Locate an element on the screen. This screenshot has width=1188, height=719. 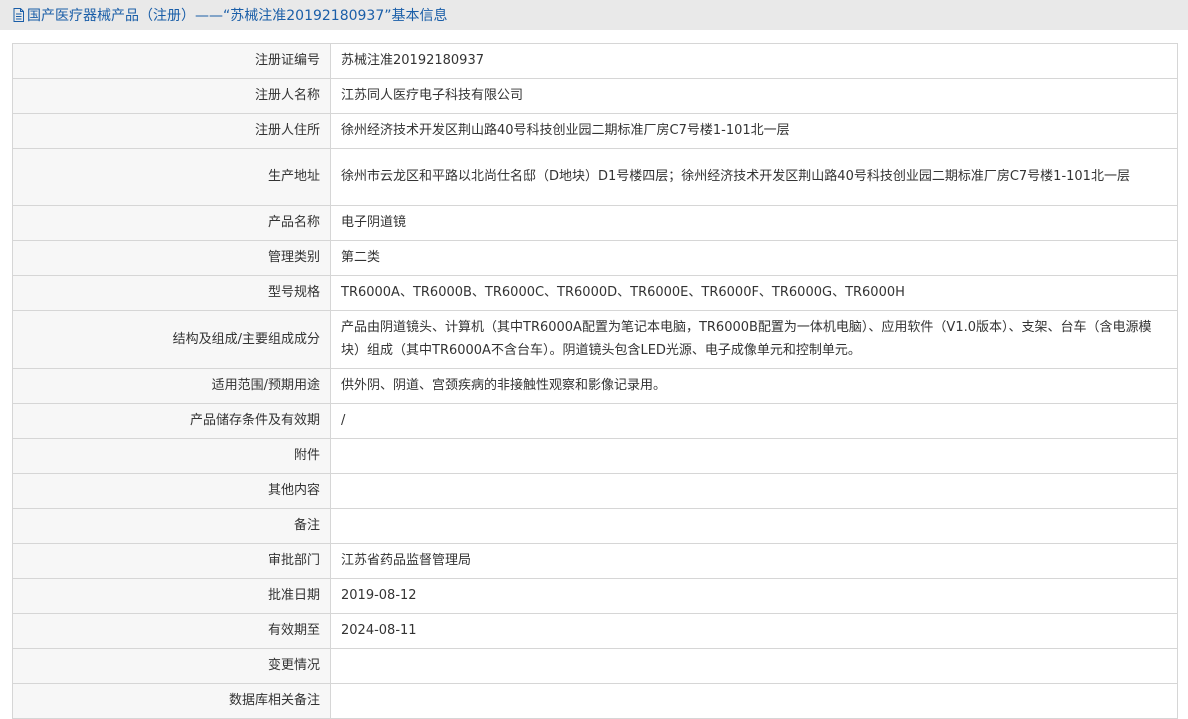
row-label: 变更情况 is located at coordinates (171, 666).